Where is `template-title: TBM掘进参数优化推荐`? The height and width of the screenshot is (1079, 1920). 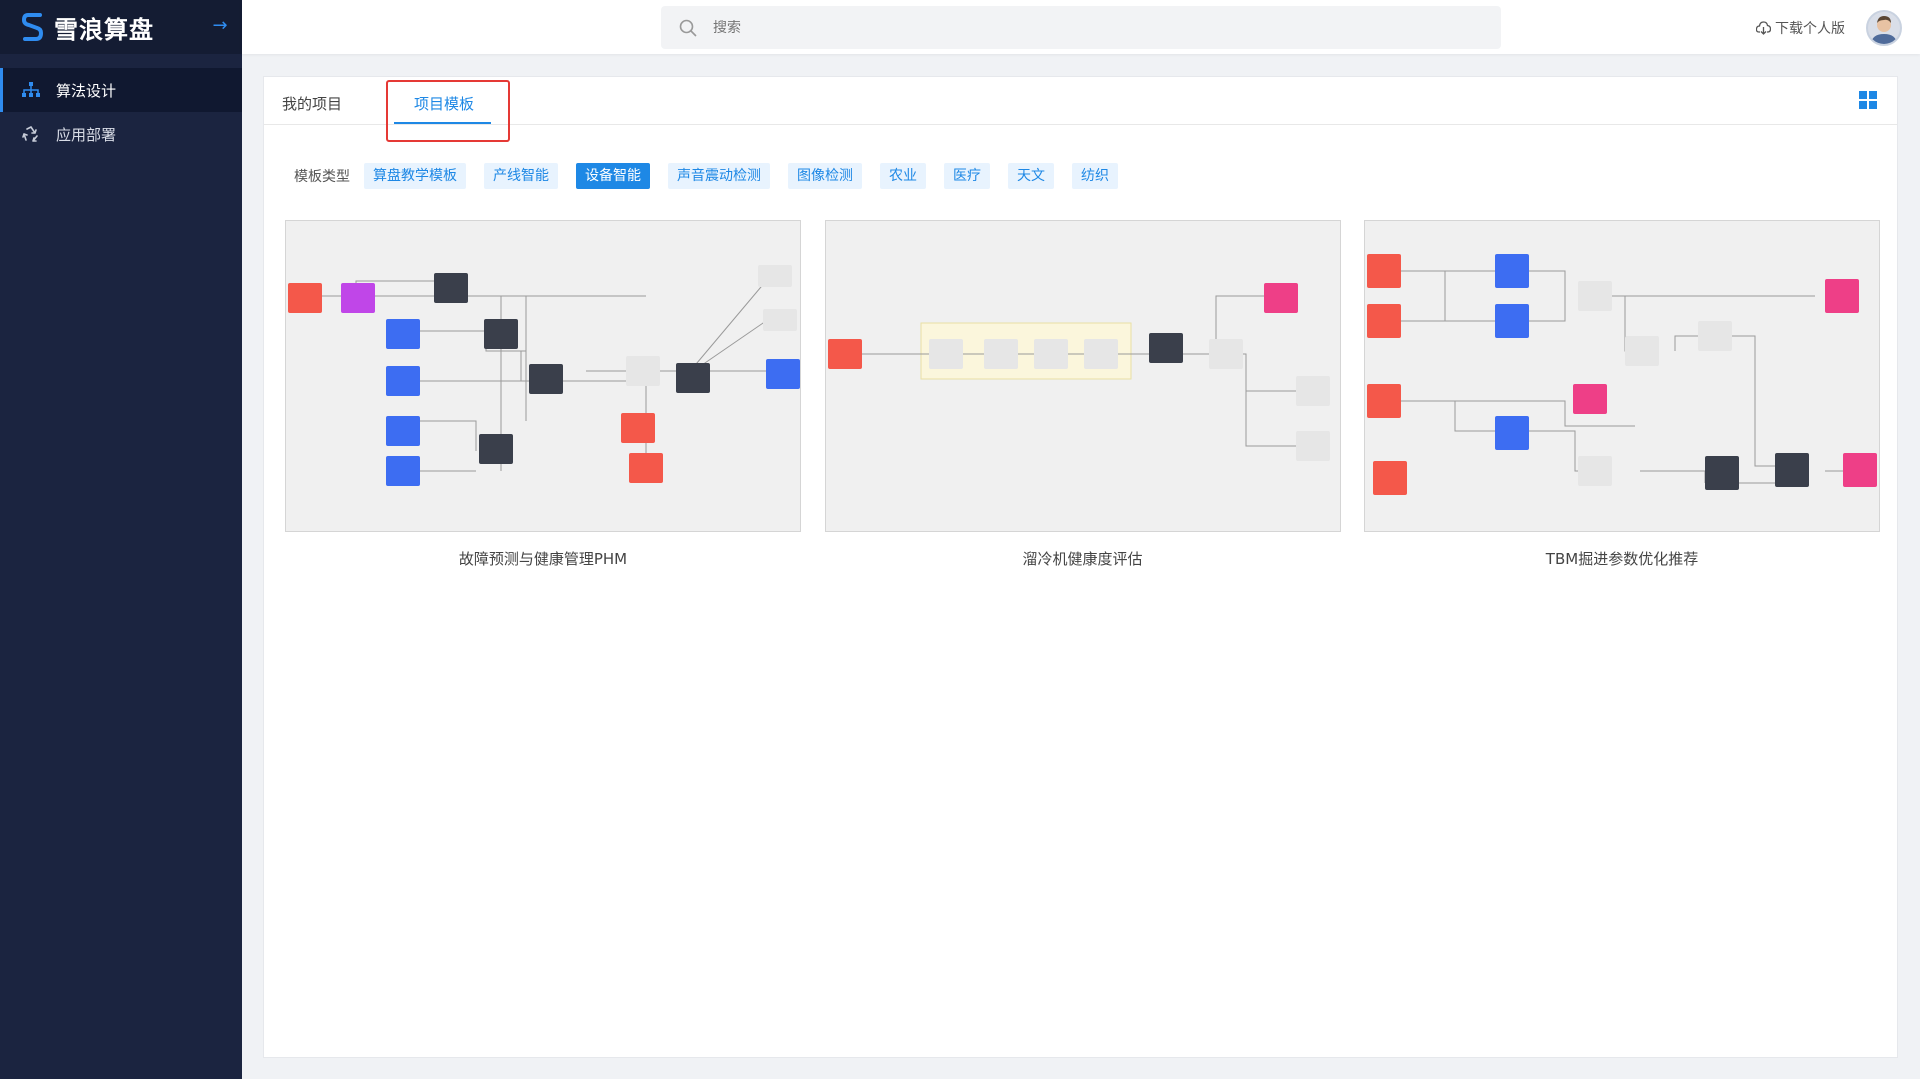 template-title: TBM掘进参数优化推荐 is located at coordinates (1622, 559).